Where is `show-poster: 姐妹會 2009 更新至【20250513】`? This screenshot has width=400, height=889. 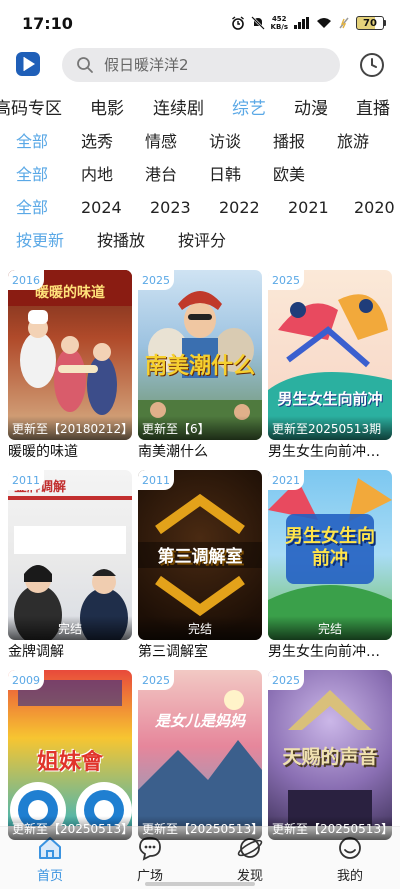
show-poster: 姐妹會 2009 更新至【20250513】 is located at coordinates (70, 755).